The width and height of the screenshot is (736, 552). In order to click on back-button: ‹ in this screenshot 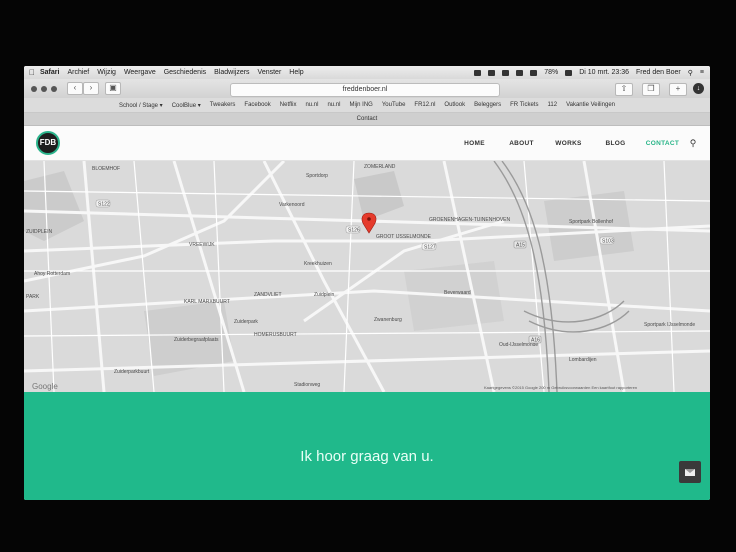, I will do `click(75, 88)`.